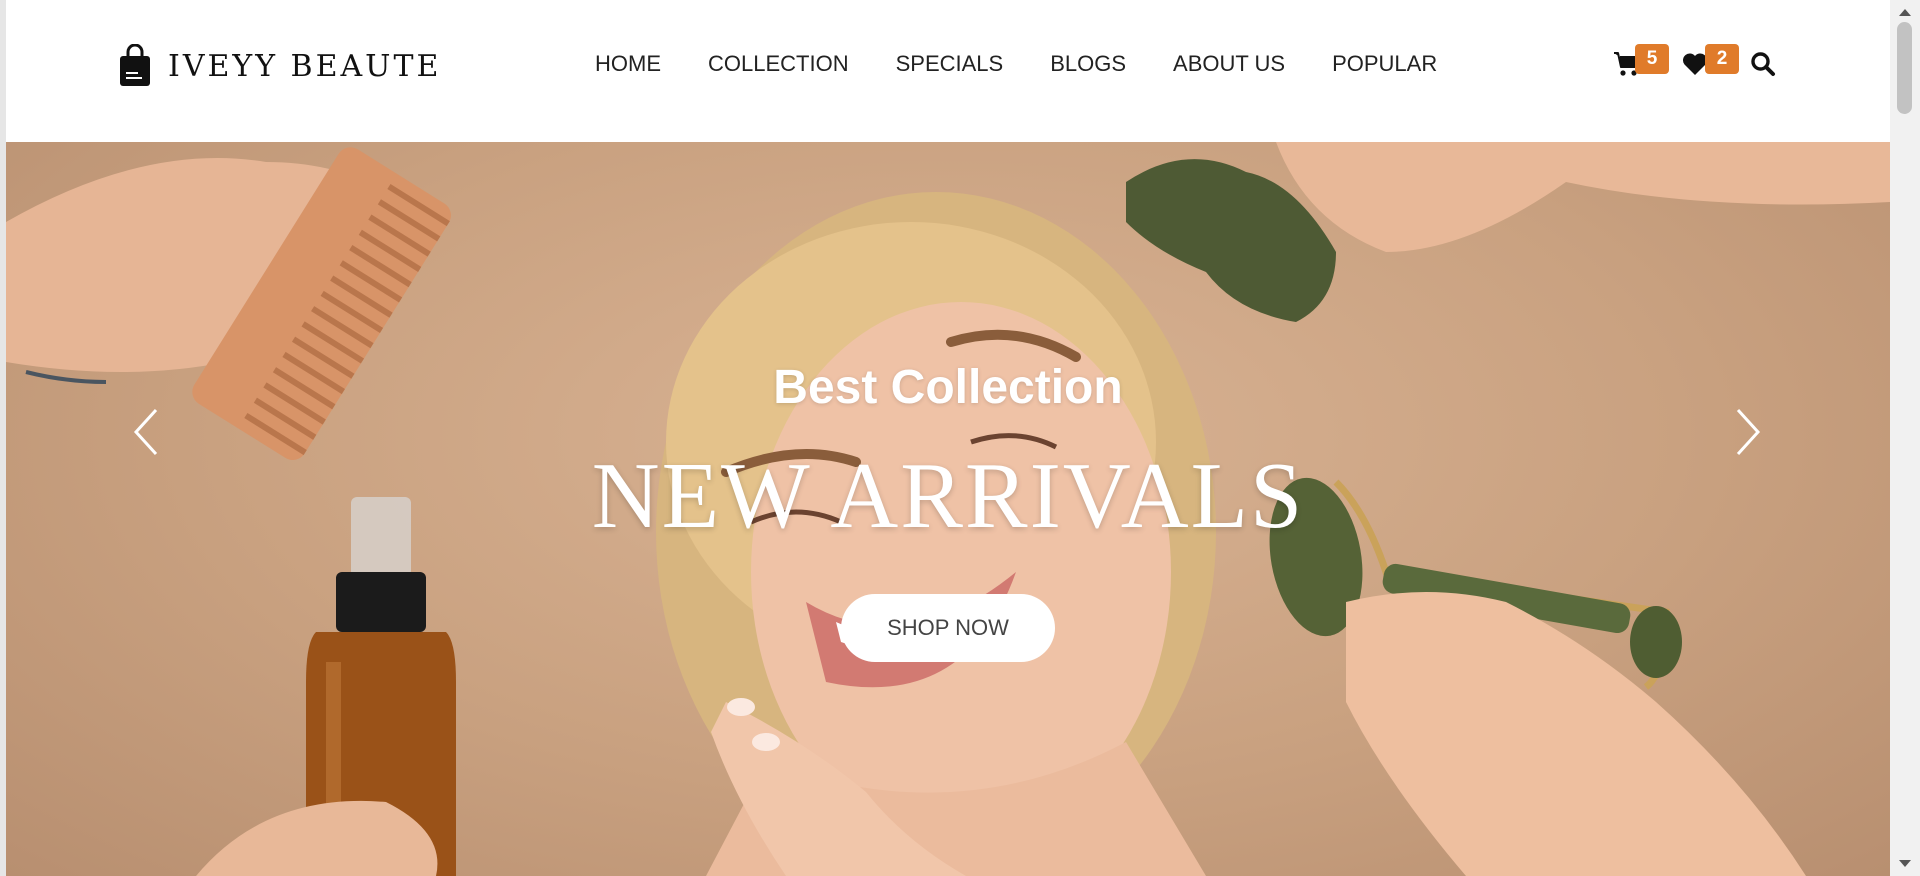  I want to click on chevron-right-icon, so click(1748, 432).